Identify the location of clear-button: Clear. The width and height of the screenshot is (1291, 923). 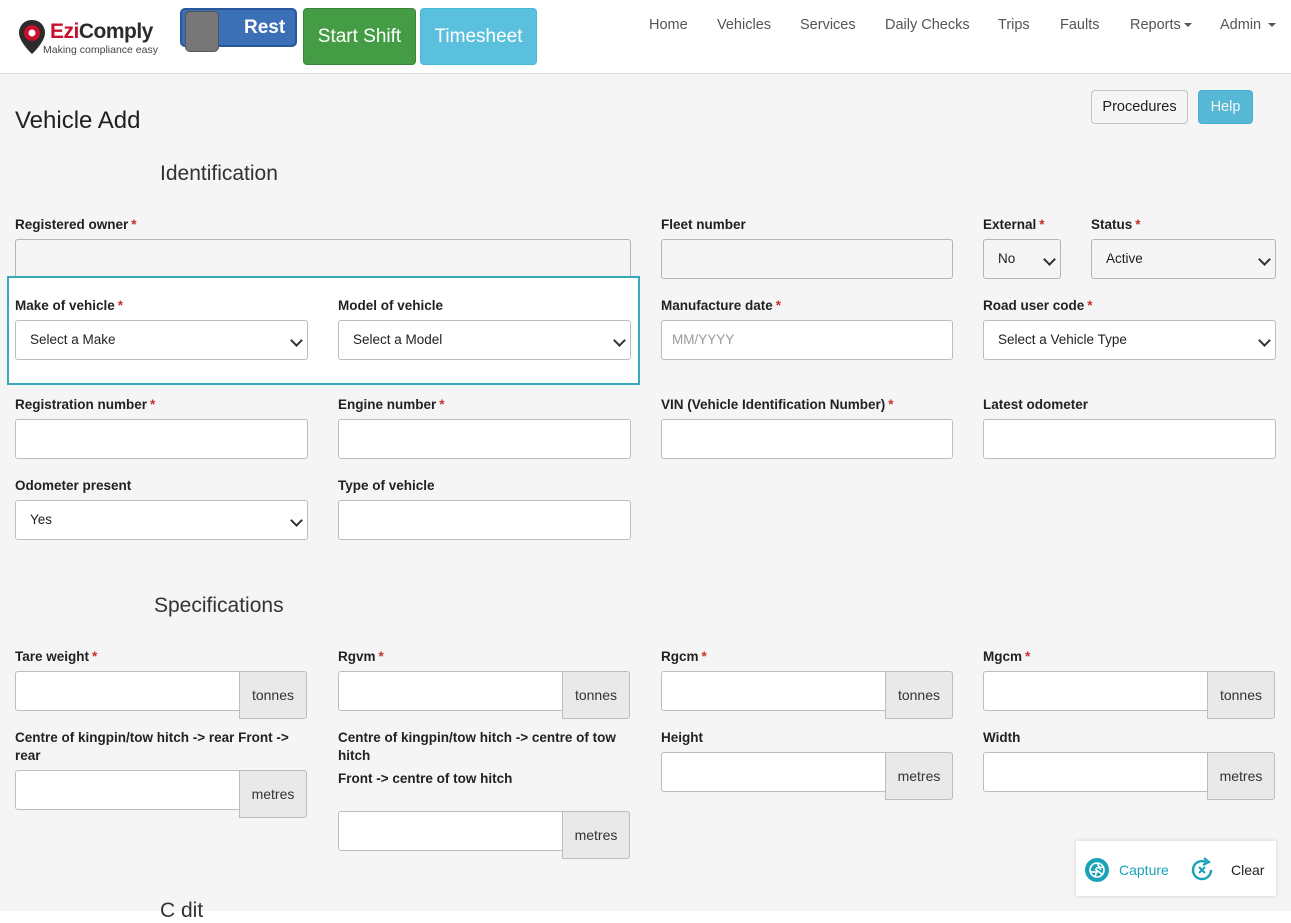
(1226, 870).